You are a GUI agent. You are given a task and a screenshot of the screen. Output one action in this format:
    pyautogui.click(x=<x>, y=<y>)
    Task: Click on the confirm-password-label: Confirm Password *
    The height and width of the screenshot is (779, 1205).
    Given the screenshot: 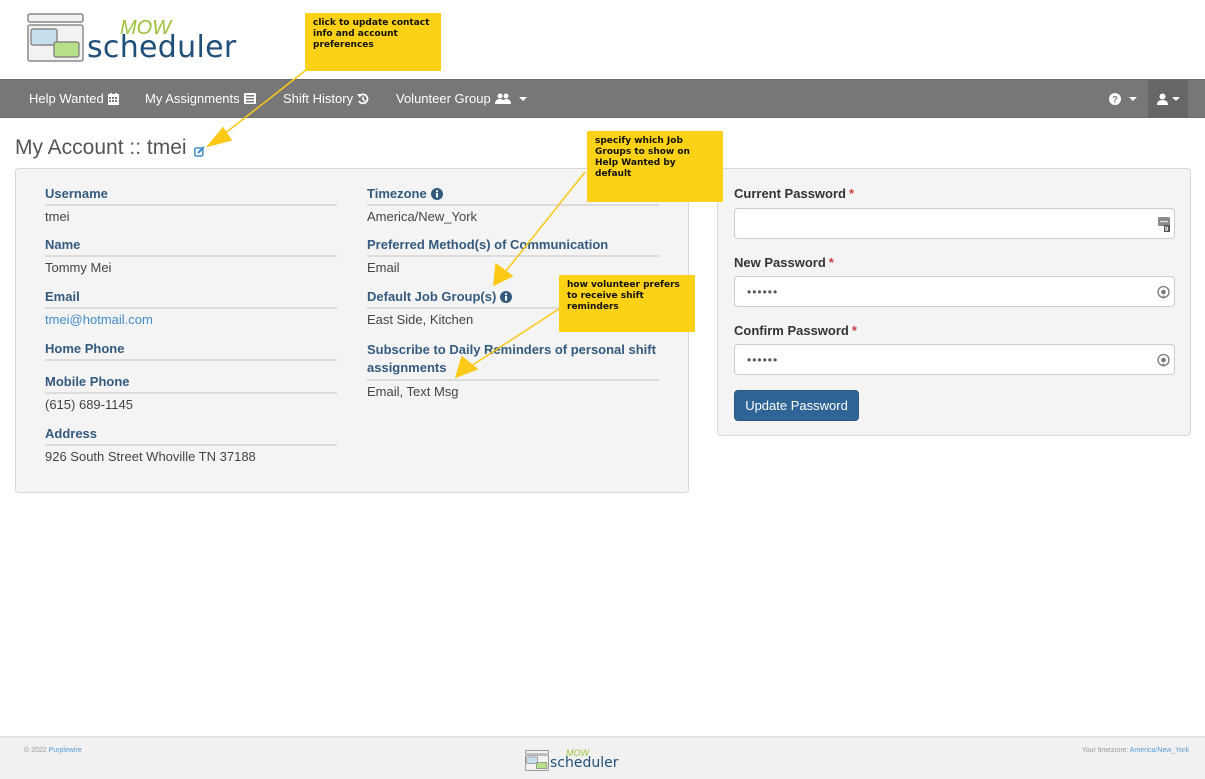 What is the action you would take?
    pyautogui.click(x=795, y=330)
    